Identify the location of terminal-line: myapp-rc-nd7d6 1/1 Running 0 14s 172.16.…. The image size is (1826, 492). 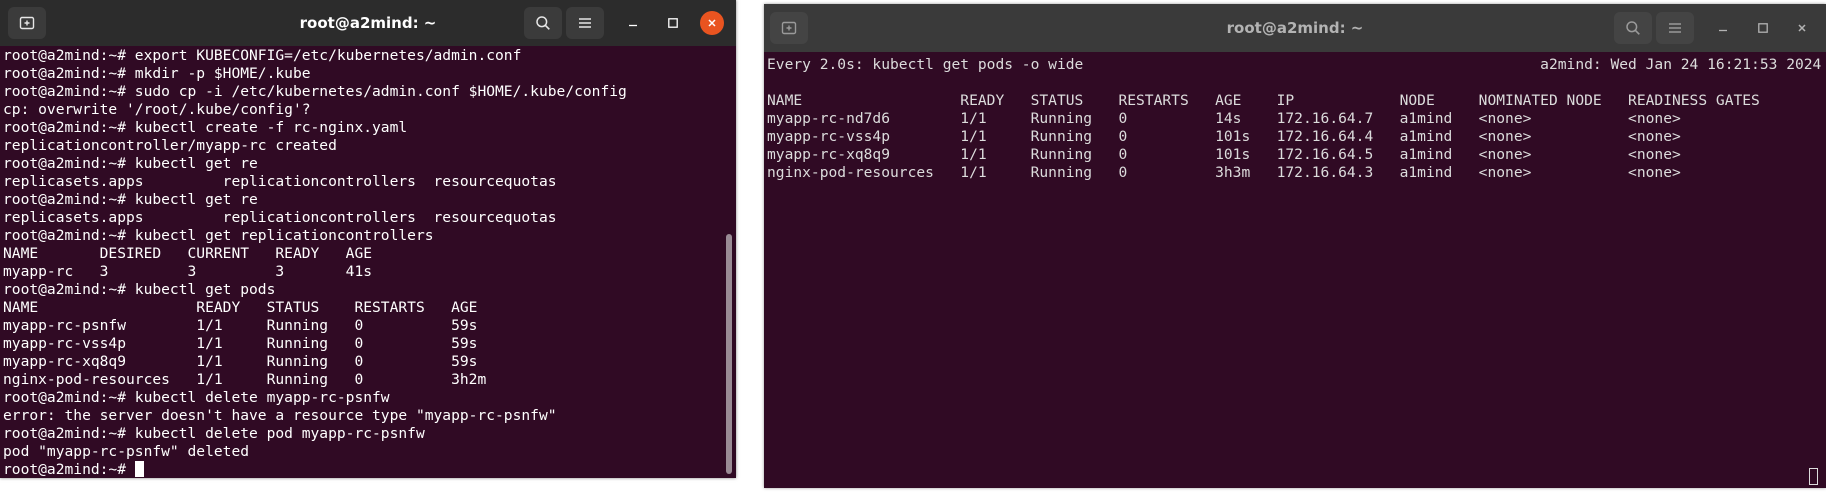
(1224, 118).